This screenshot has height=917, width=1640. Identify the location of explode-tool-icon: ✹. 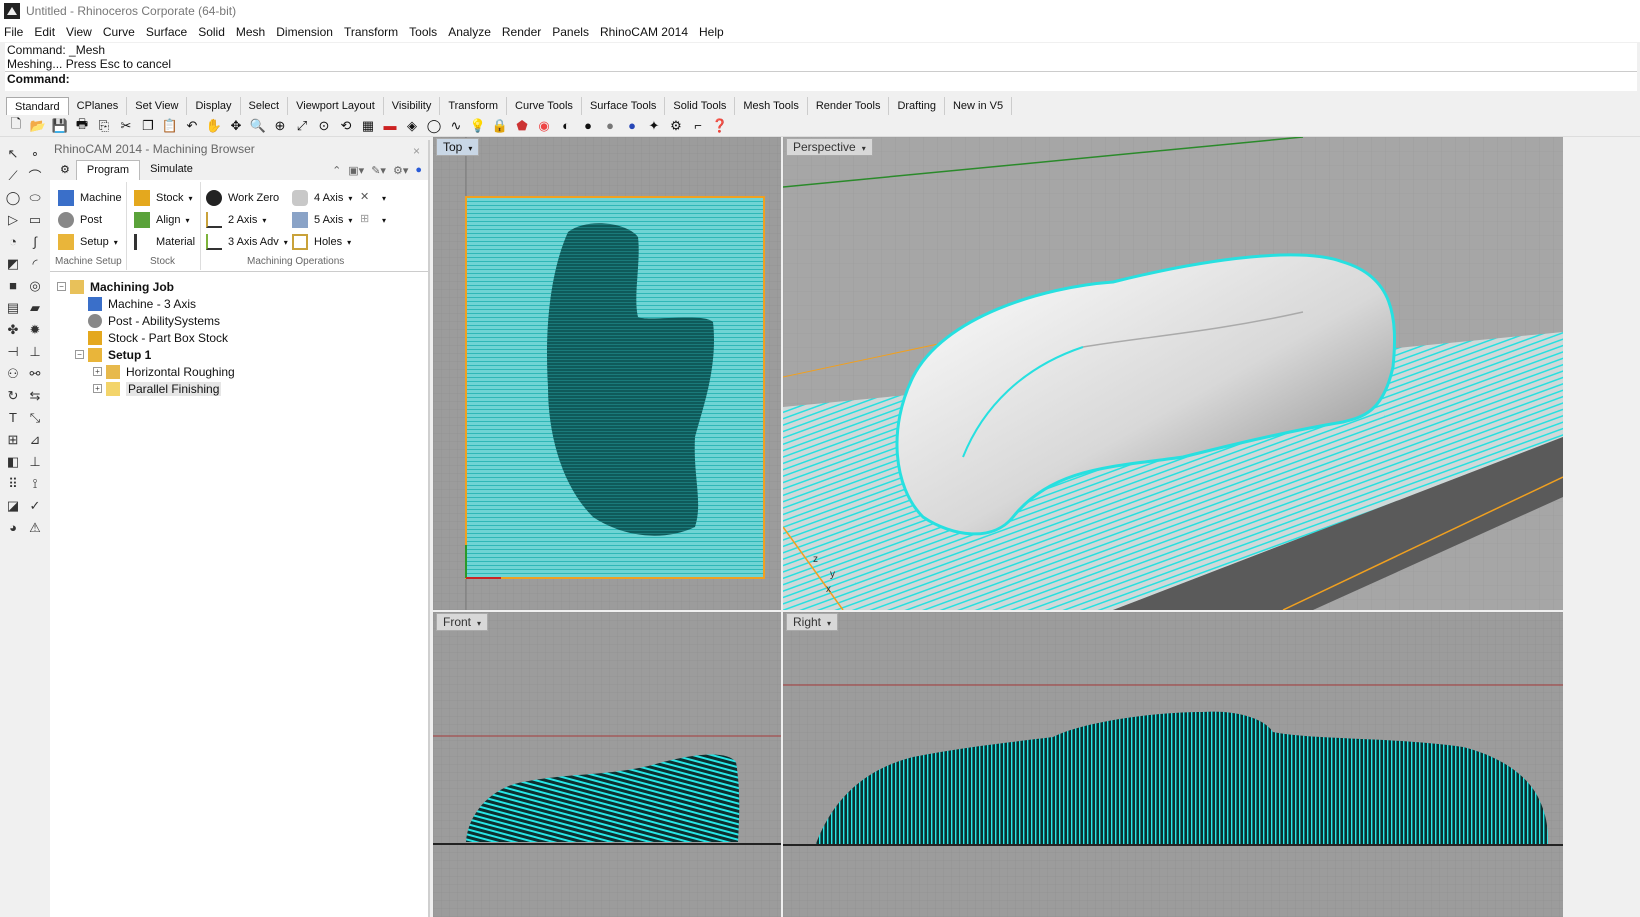
(35, 329).